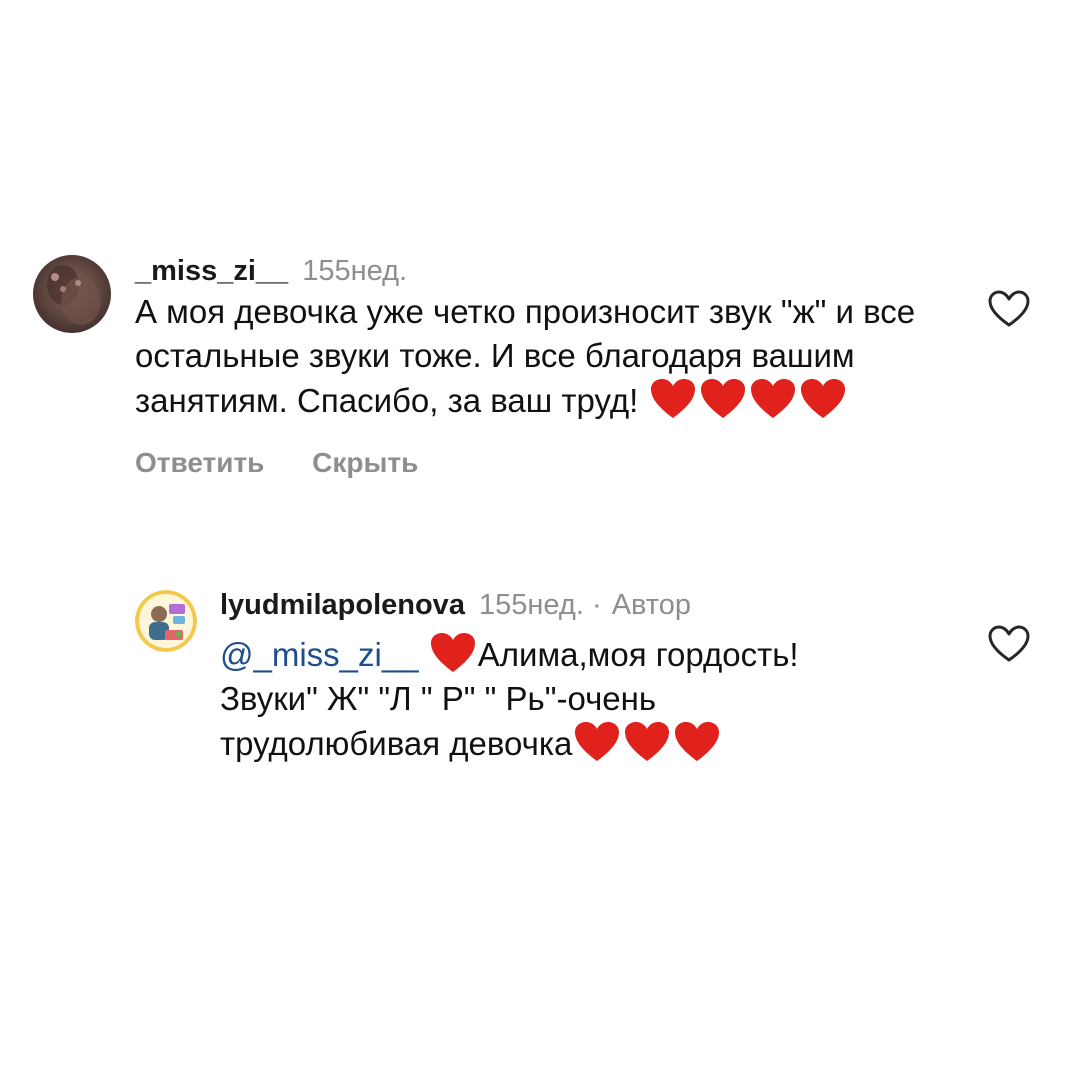  I want to click on comment-actions: Ответить Скрыть, so click(545, 463).